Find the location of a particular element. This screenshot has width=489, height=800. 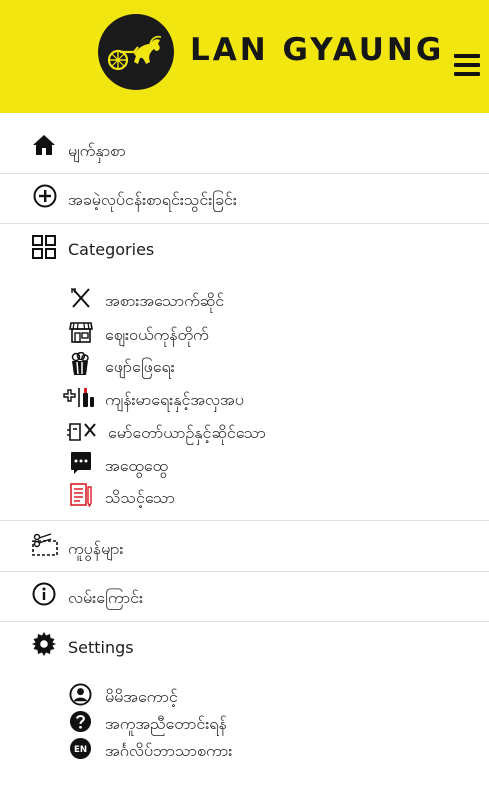

settings-item-label: မိမိအကောင့် is located at coordinates (141, 696).